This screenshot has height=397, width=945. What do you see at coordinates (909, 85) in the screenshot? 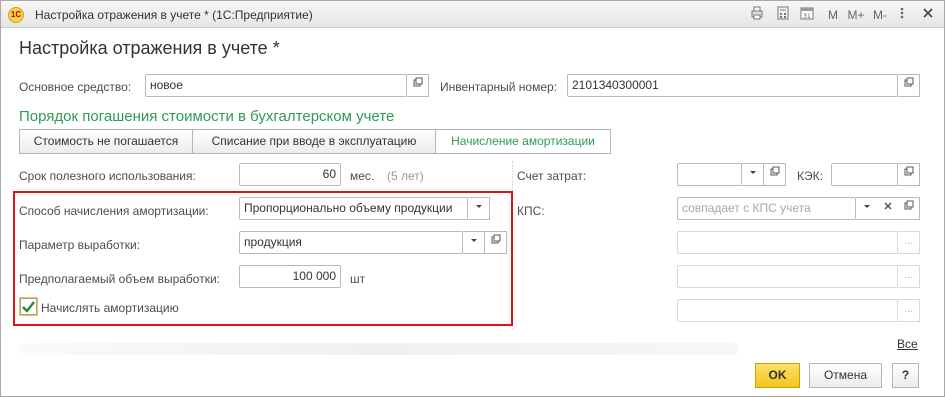
I see `inventory-open-icon` at bounding box center [909, 85].